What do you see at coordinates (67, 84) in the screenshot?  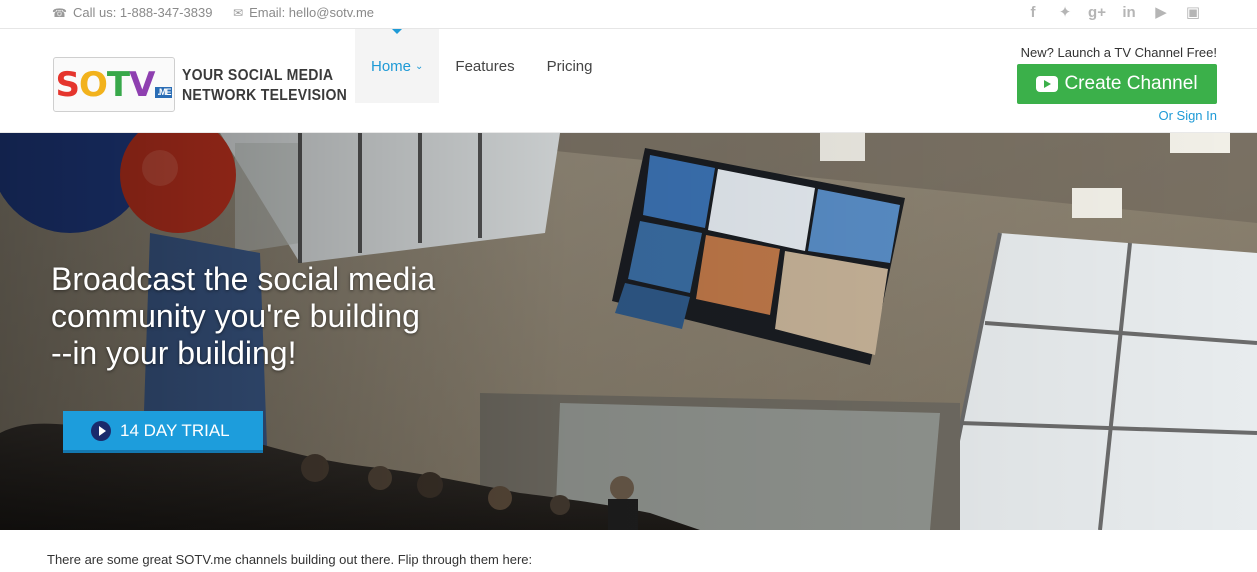 I see `logo-letter-s: S` at bounding box center [67, 84].